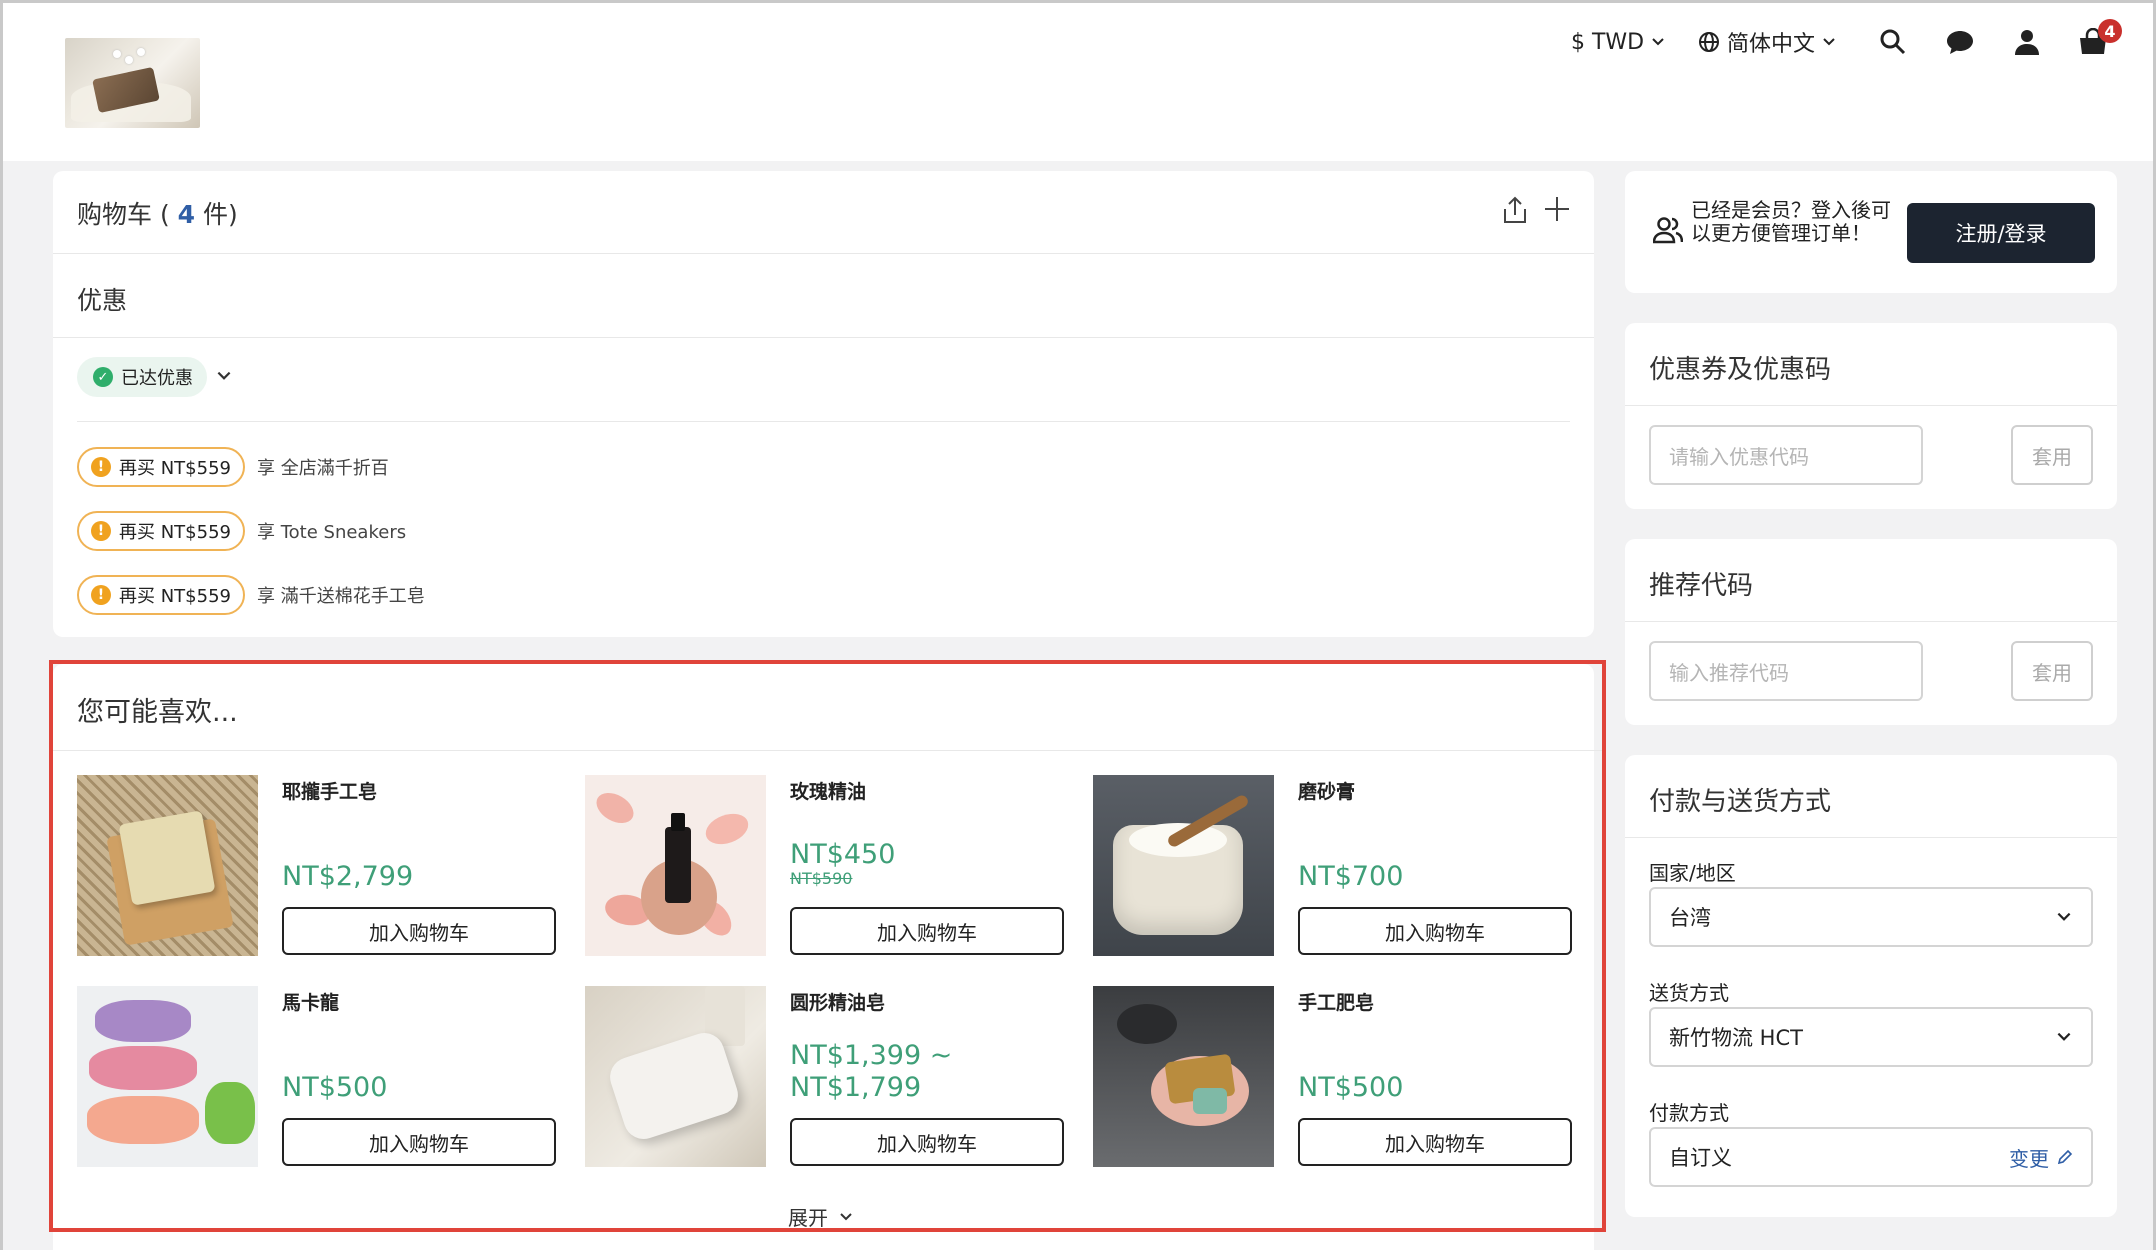 This screenshot has height=1250, width=2156. Describe the element at coordinates (843, 854) in the screenshot. I see `product-price: NT$450` at that location.